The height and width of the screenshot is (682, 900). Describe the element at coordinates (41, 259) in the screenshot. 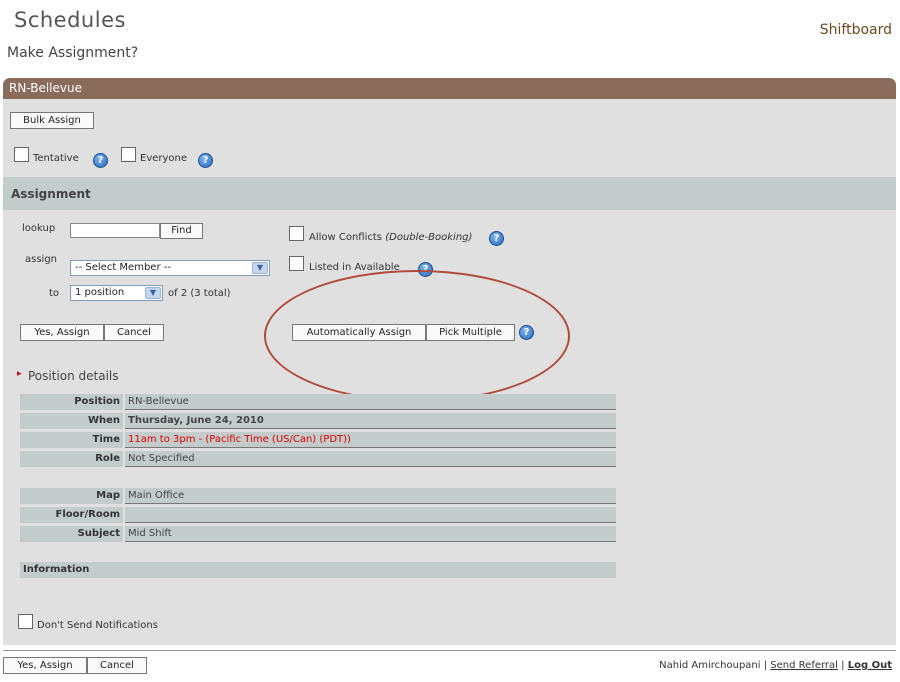

I see `assign-label: assign` at that location.